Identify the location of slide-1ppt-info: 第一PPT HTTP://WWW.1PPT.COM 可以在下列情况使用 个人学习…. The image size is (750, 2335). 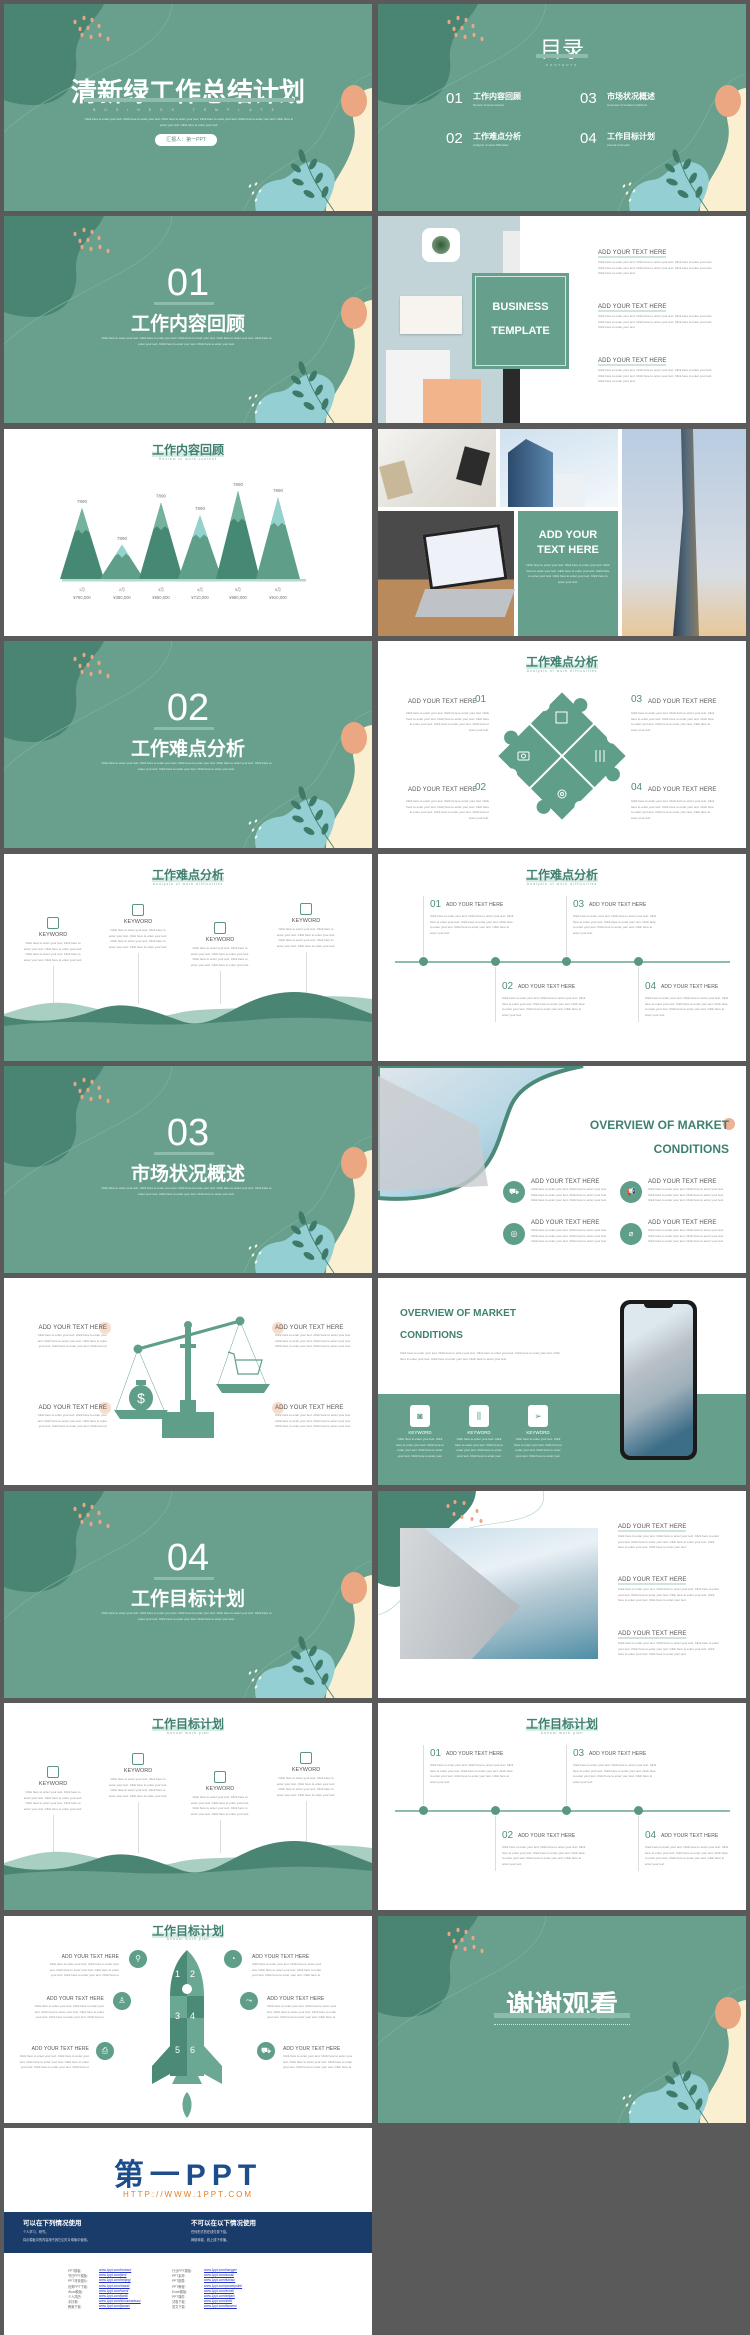
(188, 2231).